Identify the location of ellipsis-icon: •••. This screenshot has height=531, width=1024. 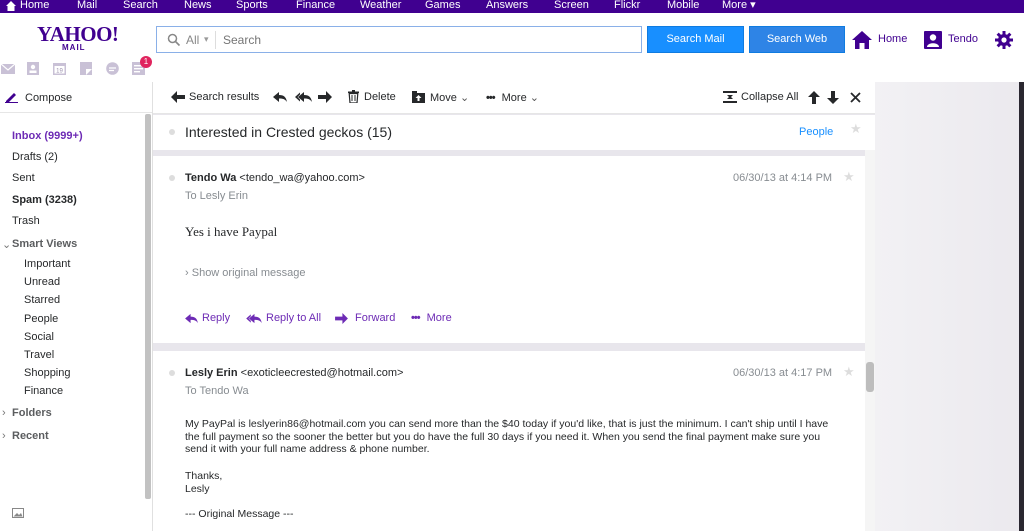
(491, 98).